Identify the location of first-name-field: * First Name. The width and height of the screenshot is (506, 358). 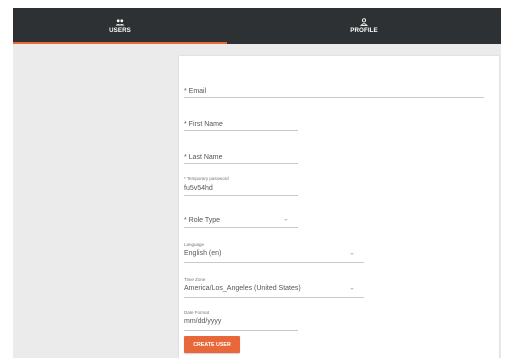
(241, 122).